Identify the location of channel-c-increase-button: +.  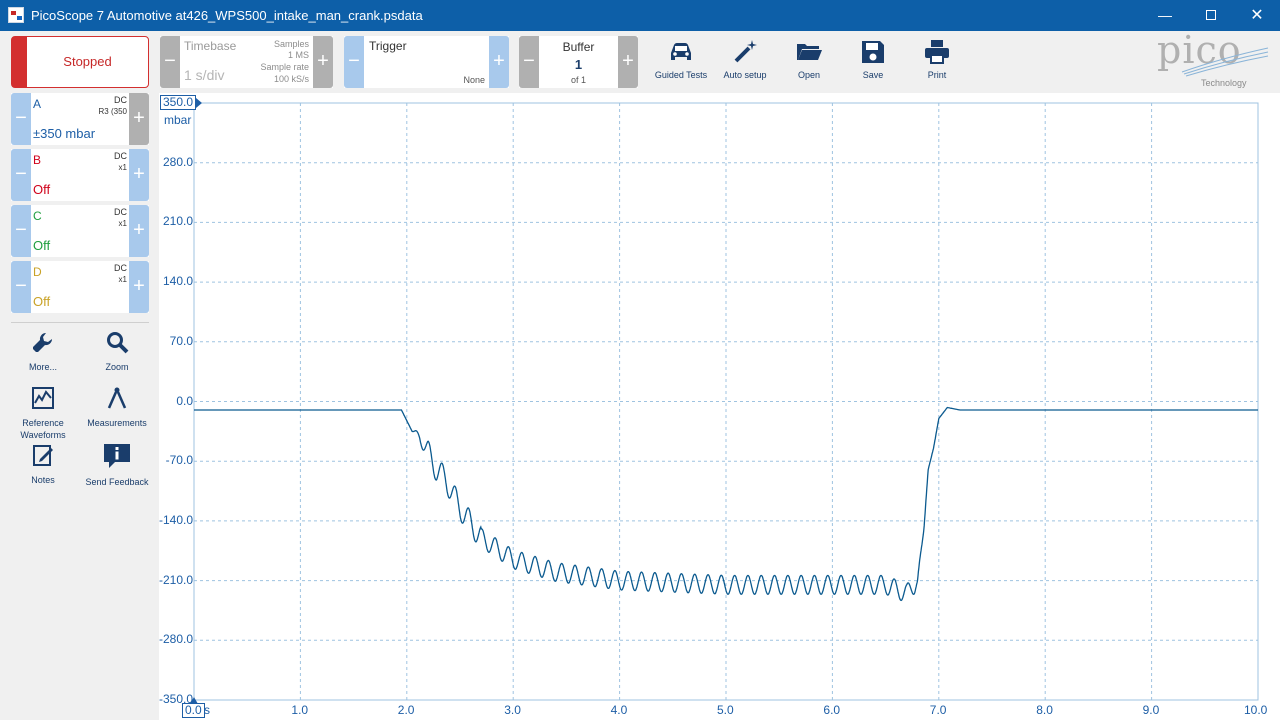
(139, 231).